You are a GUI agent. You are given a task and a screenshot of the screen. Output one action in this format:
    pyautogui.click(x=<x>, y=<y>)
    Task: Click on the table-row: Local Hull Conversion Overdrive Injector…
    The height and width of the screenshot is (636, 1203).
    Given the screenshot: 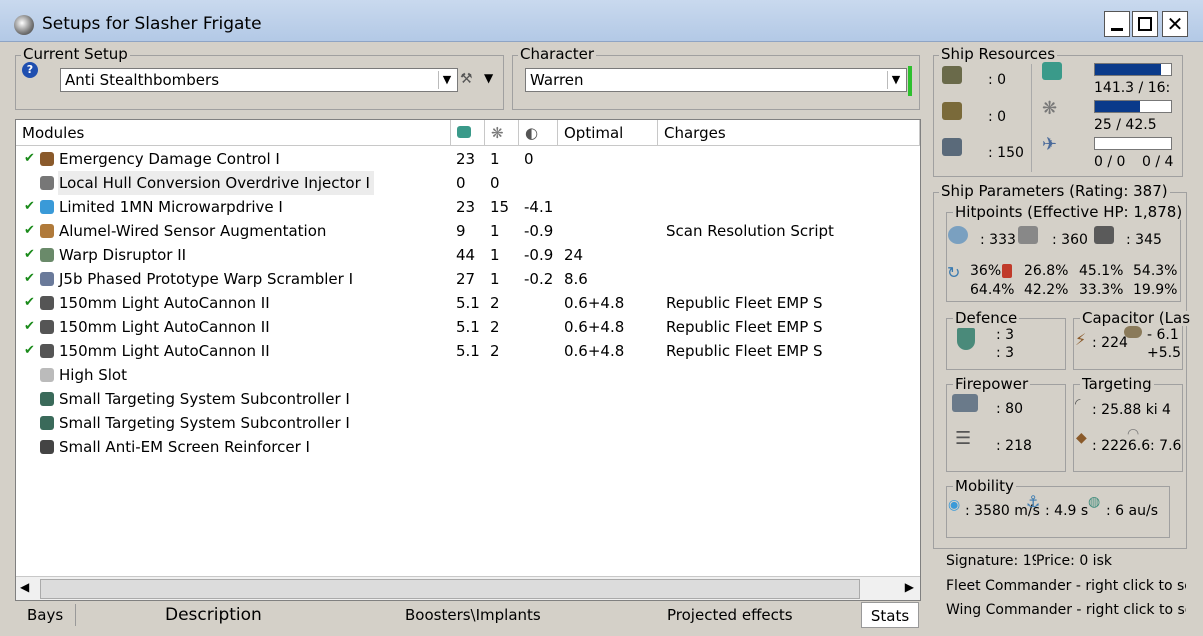 What is the action you would take?
    pyautogui.click(x=466, y=183)
    